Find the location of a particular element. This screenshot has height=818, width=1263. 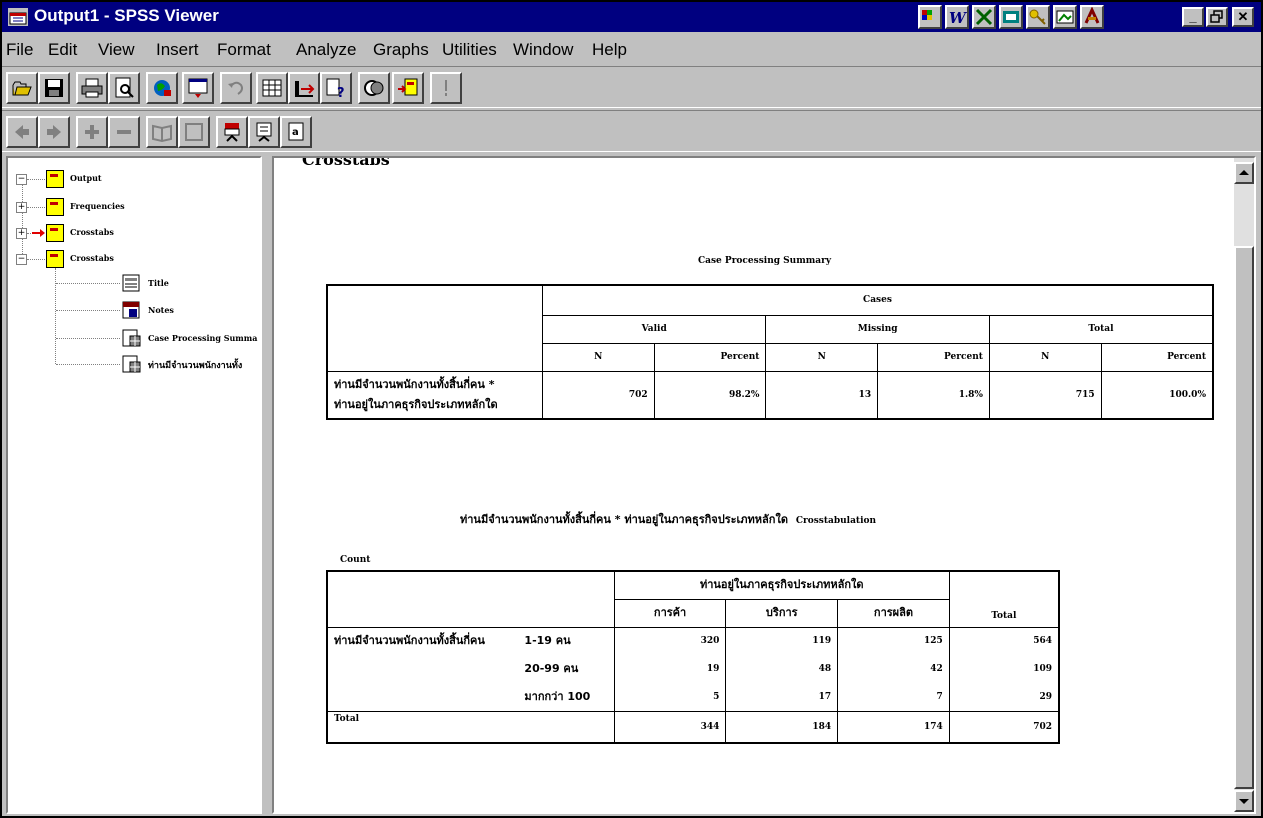

spss-app-icon is located at coordinates (18, 17).